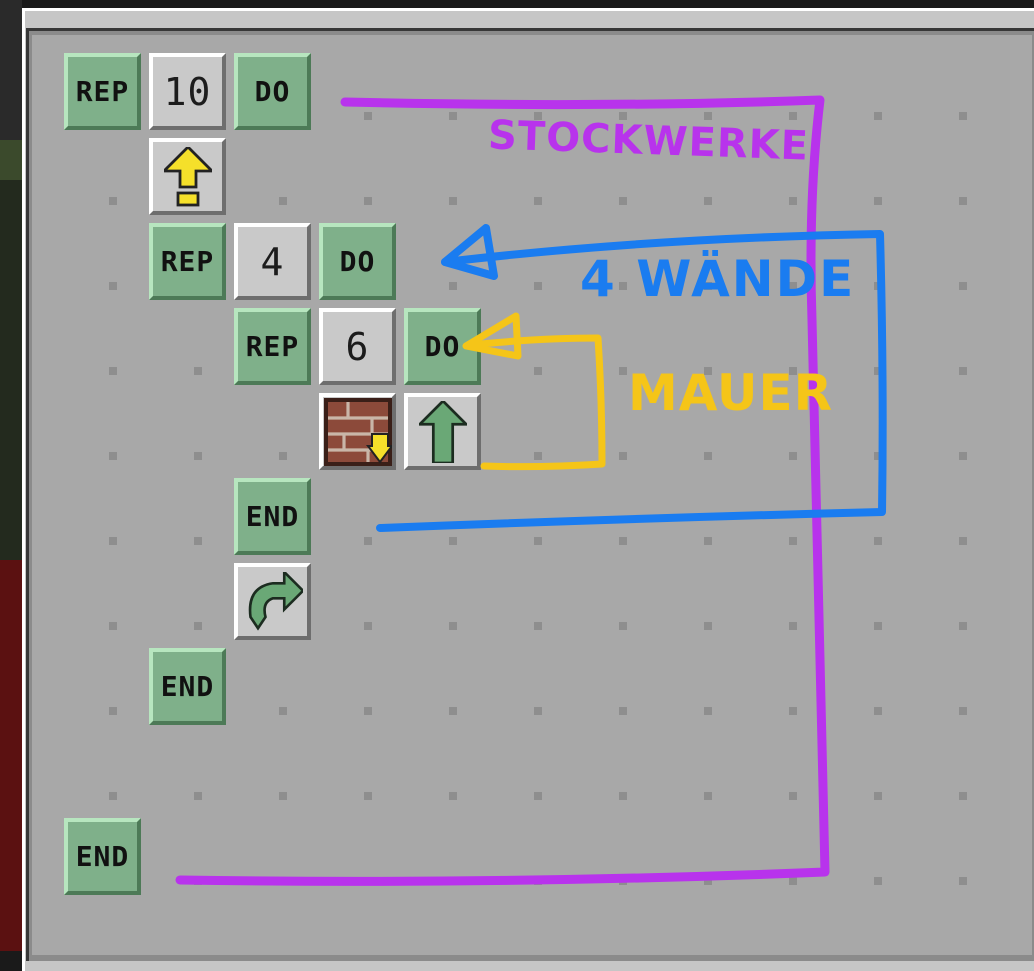 This screenshot has height=971, width=1034. I want to click on move-up-icon, so click(187, 176).